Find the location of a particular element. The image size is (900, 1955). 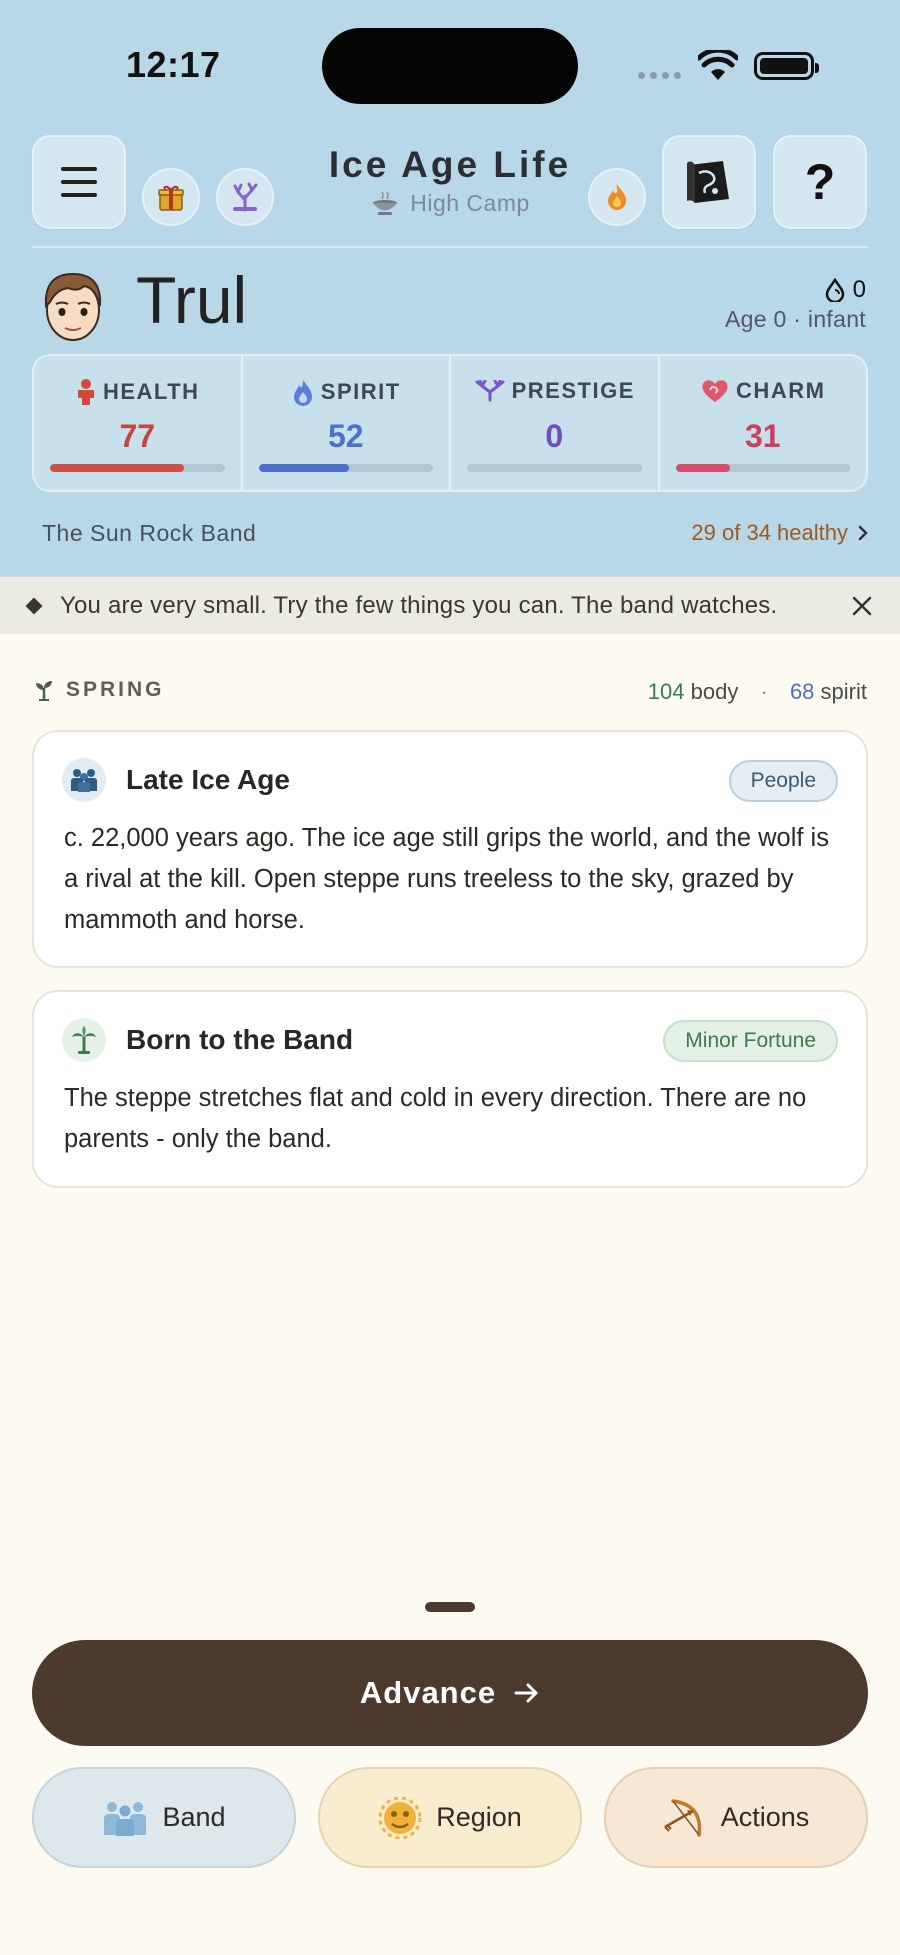

band-icon is located at coordinates (125, 1818).